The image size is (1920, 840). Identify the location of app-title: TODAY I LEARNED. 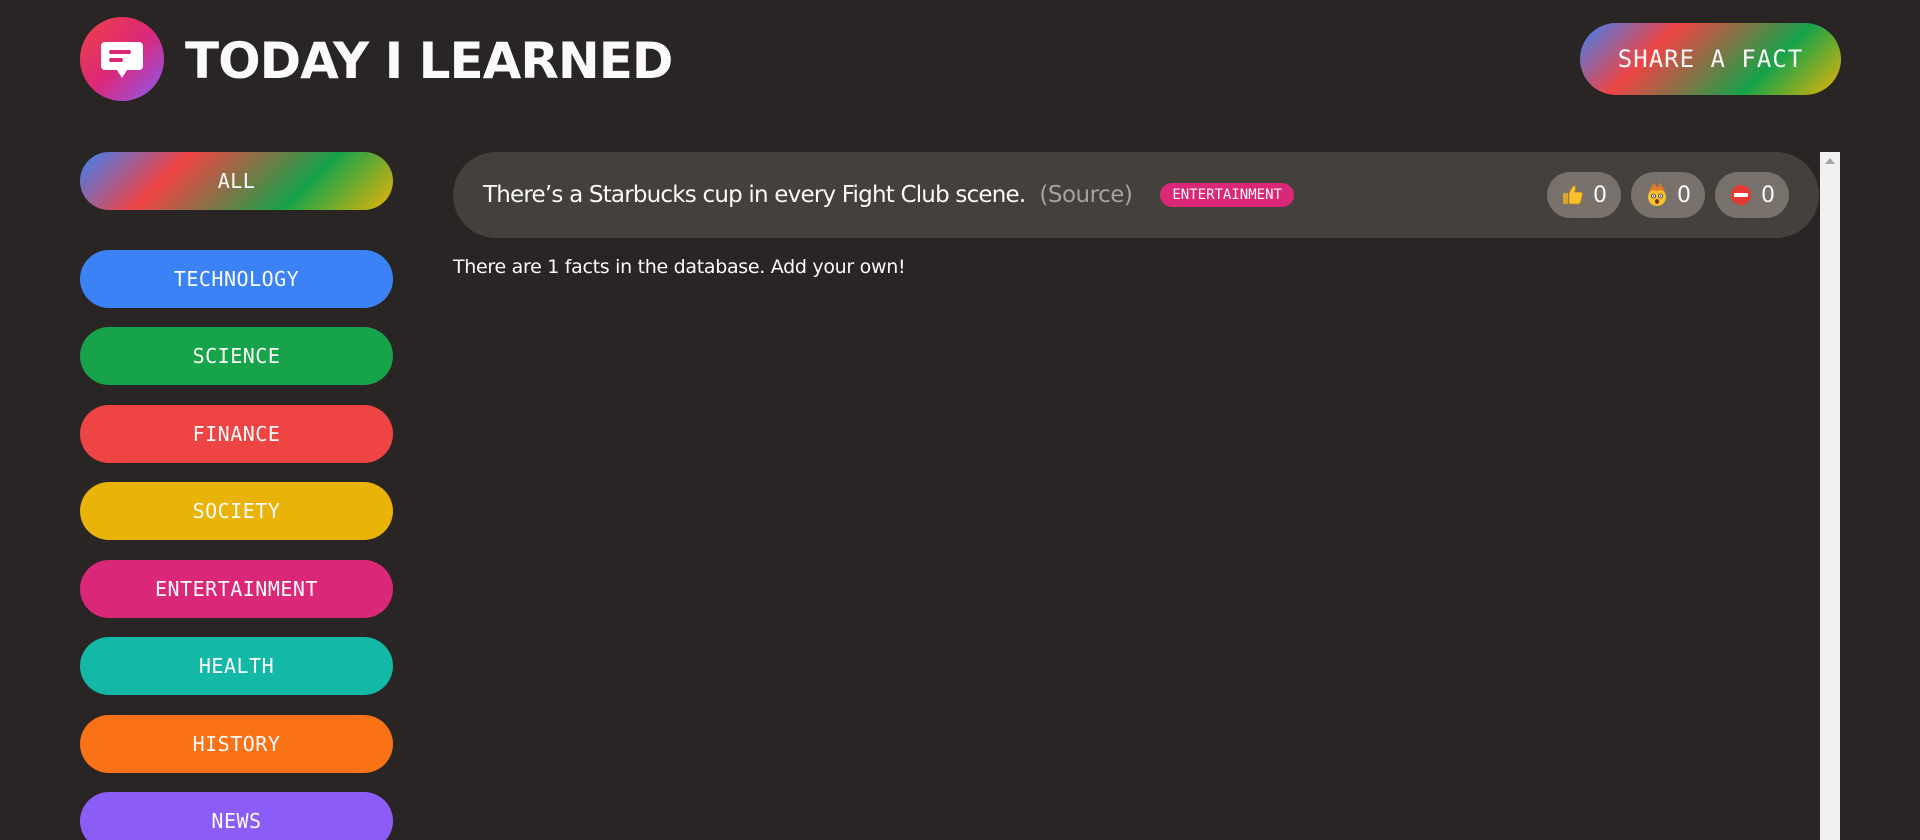
(429, 61).